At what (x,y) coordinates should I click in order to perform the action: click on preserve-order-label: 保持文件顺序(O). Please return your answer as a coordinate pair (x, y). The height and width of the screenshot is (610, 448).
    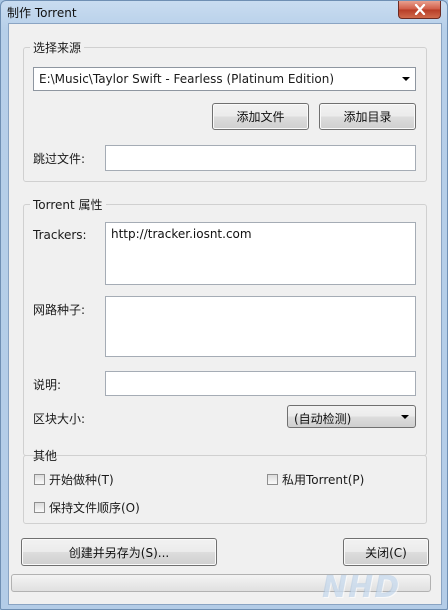
    Looking at the image, I should click on (94, 508).